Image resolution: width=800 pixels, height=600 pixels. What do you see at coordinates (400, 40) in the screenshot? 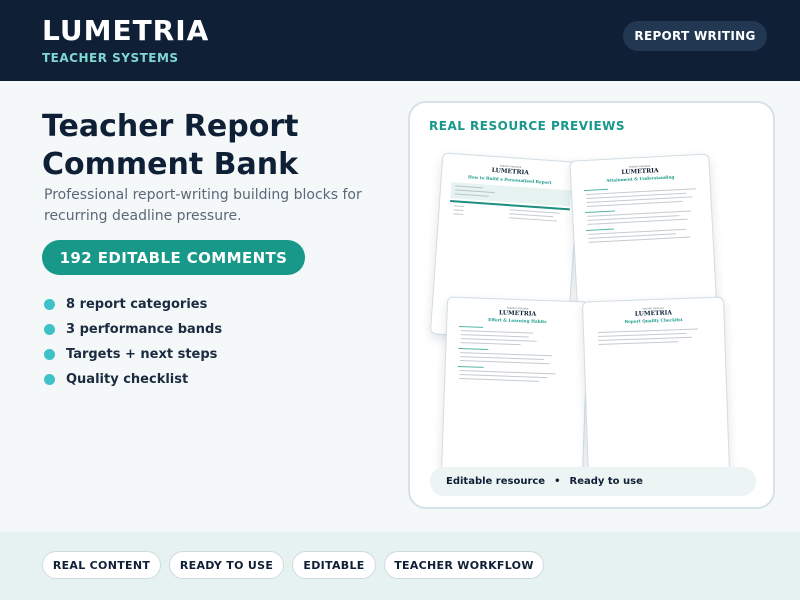
I see `header-bar: LUMETRIA TEACHER SYSTEMS REPORT WRITING` at bounding box center [400, 40].